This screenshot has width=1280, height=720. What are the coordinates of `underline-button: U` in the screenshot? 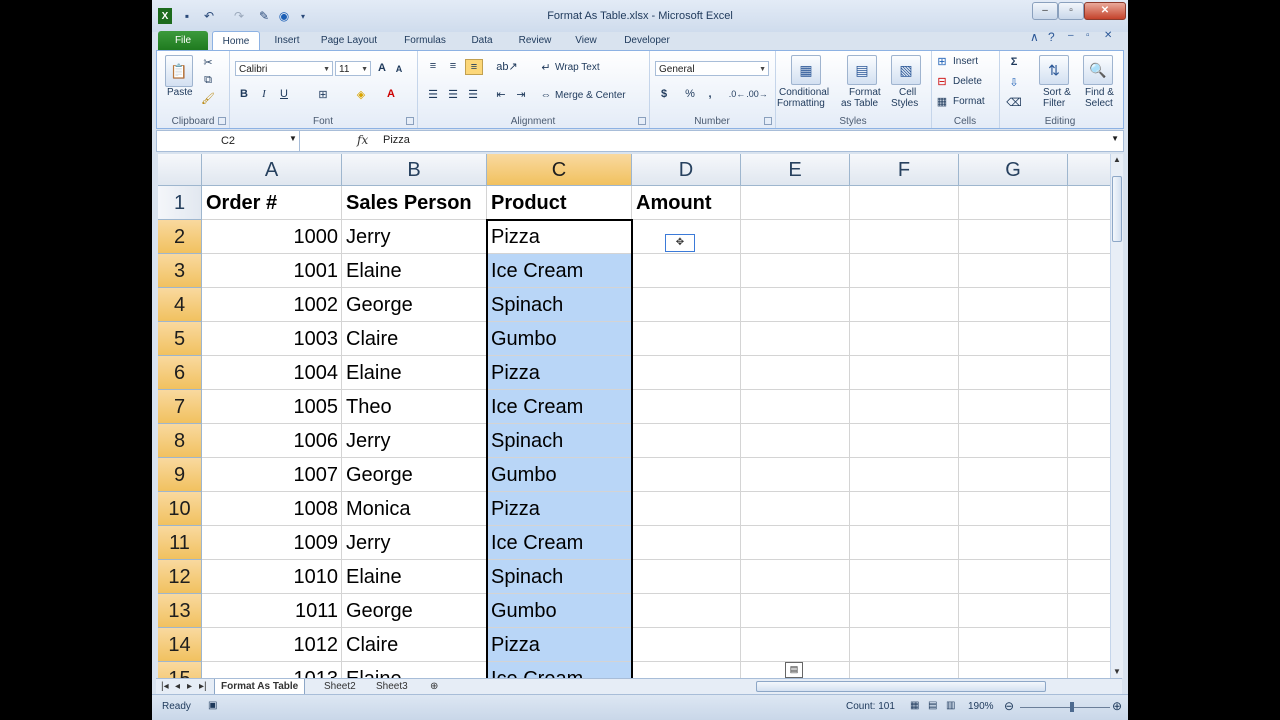 It's located at (284, 94).